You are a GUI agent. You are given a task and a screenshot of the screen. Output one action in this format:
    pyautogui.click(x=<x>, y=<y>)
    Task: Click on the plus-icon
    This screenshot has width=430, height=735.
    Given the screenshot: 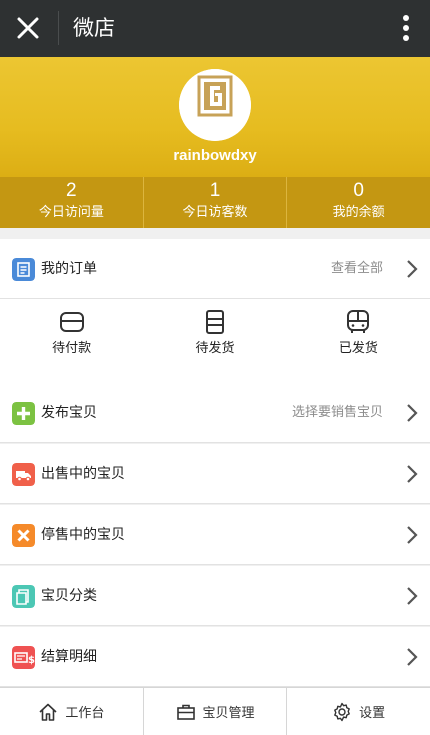 What is the action you would take?
    pyautogui.click(x=23, y=413)
    